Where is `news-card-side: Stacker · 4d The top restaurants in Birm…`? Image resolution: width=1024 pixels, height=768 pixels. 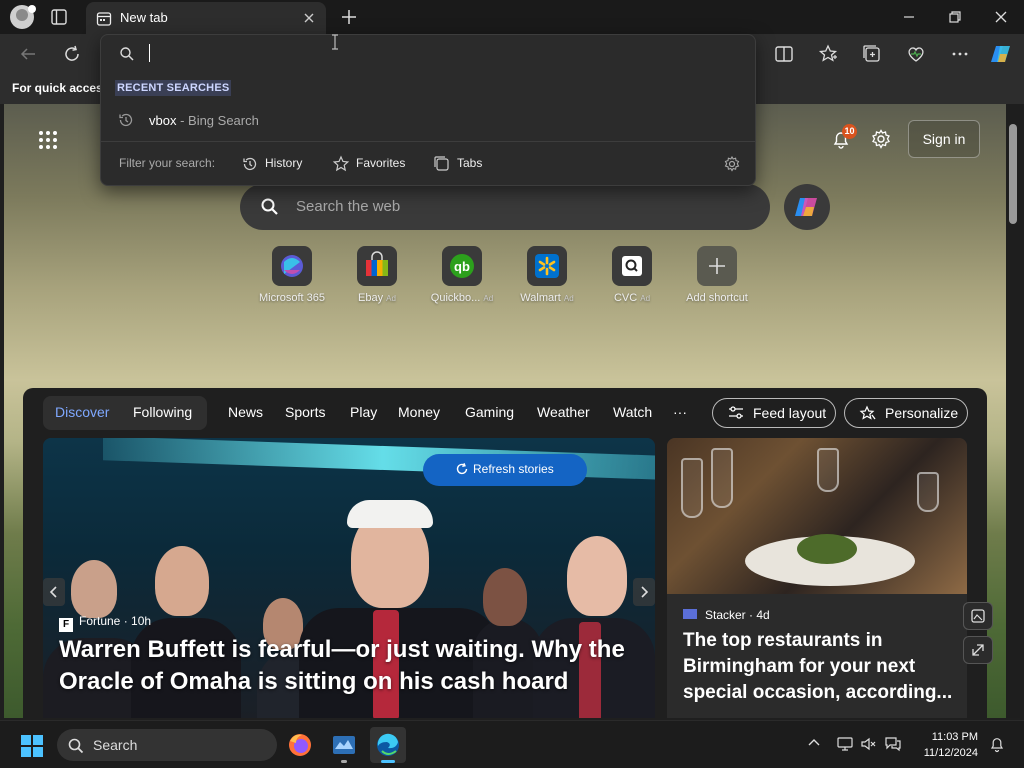
news-card-side: Stacker · 4d The top restaurants in Birm… is located at coordinates (817, 578).